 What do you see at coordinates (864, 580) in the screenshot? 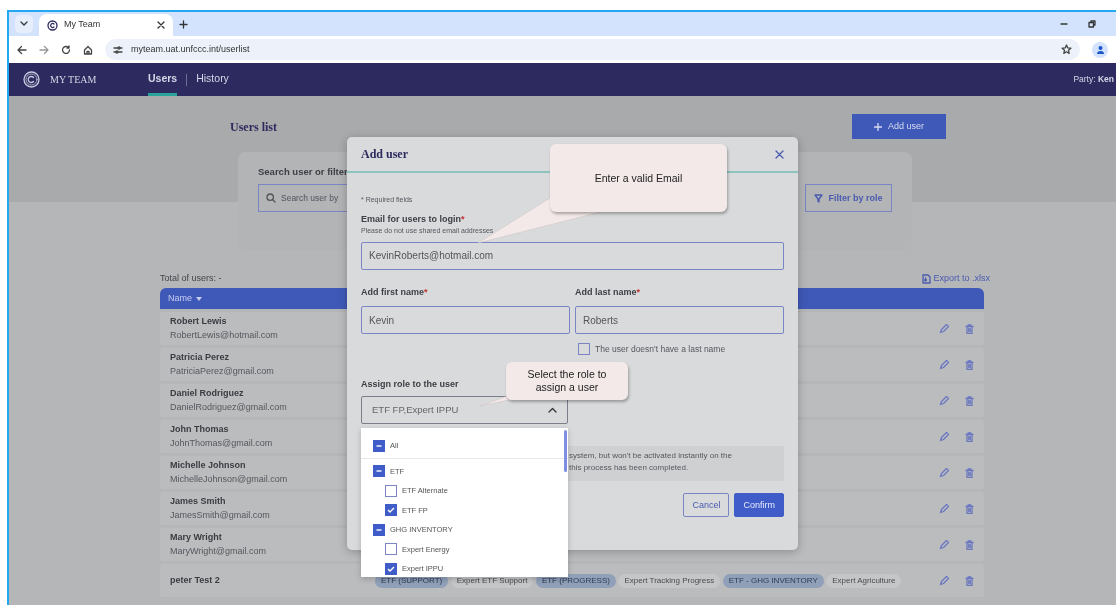
I see `role-tag: Expert Agriculture` at bounding box center [864, 580].